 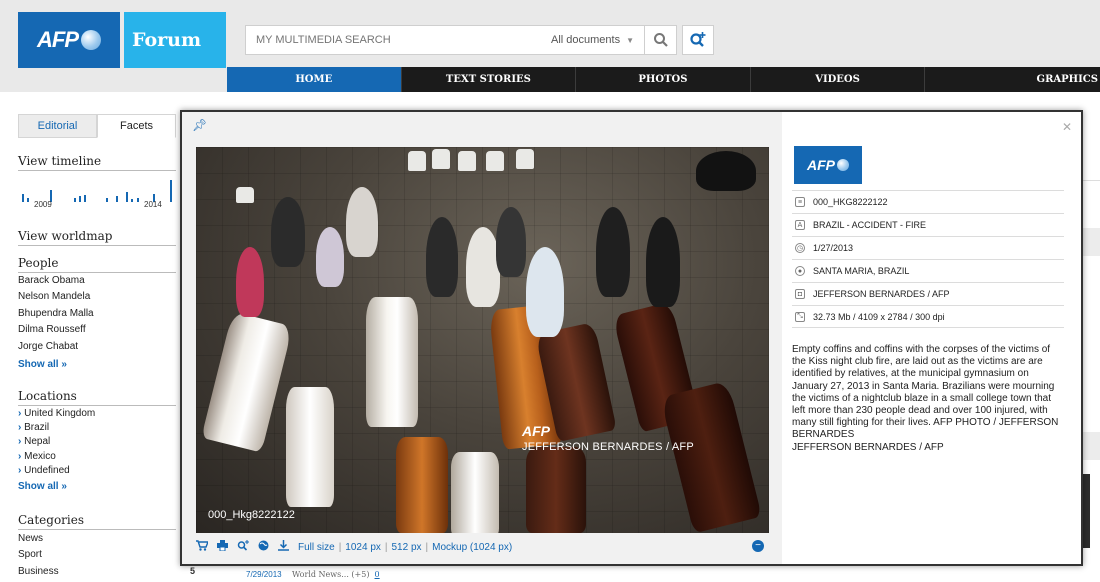 I want to click on download-icon, so click(x=283, y=547).